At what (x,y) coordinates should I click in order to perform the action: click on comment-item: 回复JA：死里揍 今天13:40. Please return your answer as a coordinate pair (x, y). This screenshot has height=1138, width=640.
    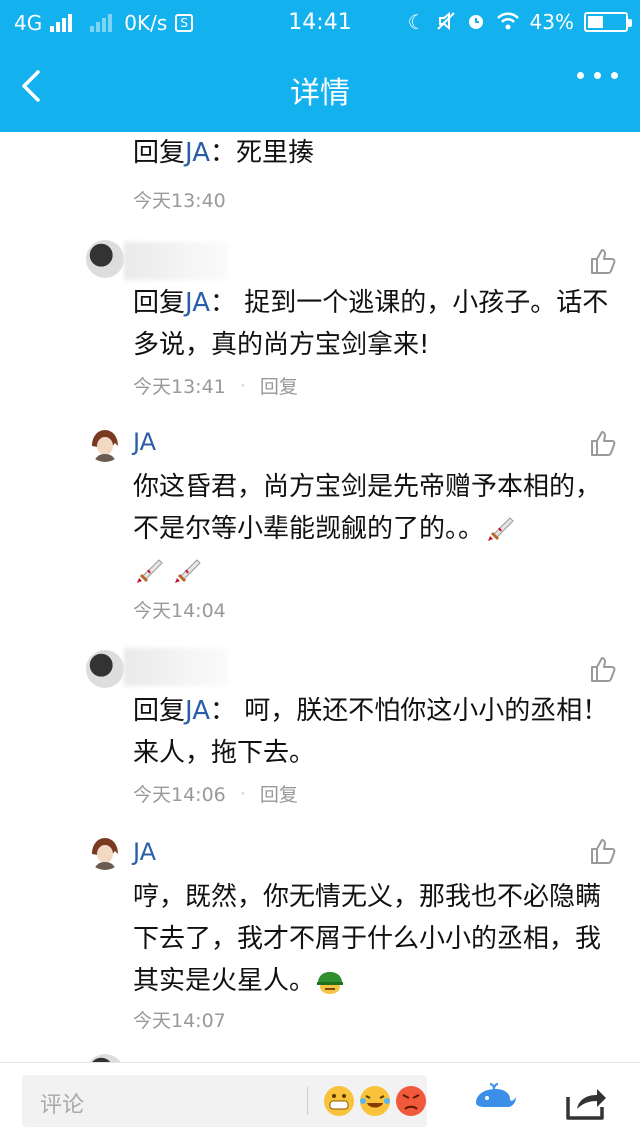
    Looking at the image, I should click on (320, 177).